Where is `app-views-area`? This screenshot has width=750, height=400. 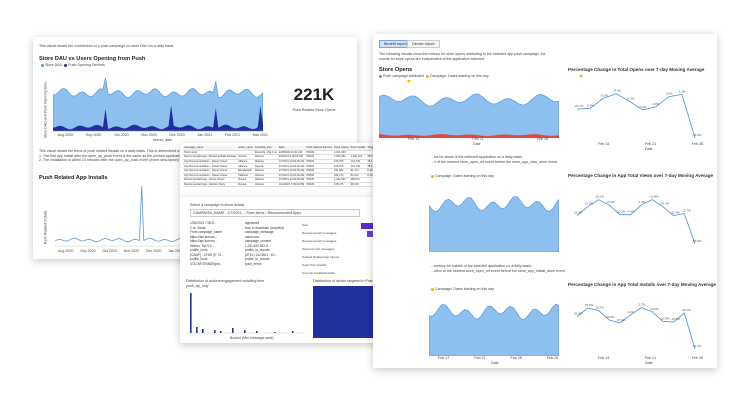 app-views-area is located at coordinates (494, 224).